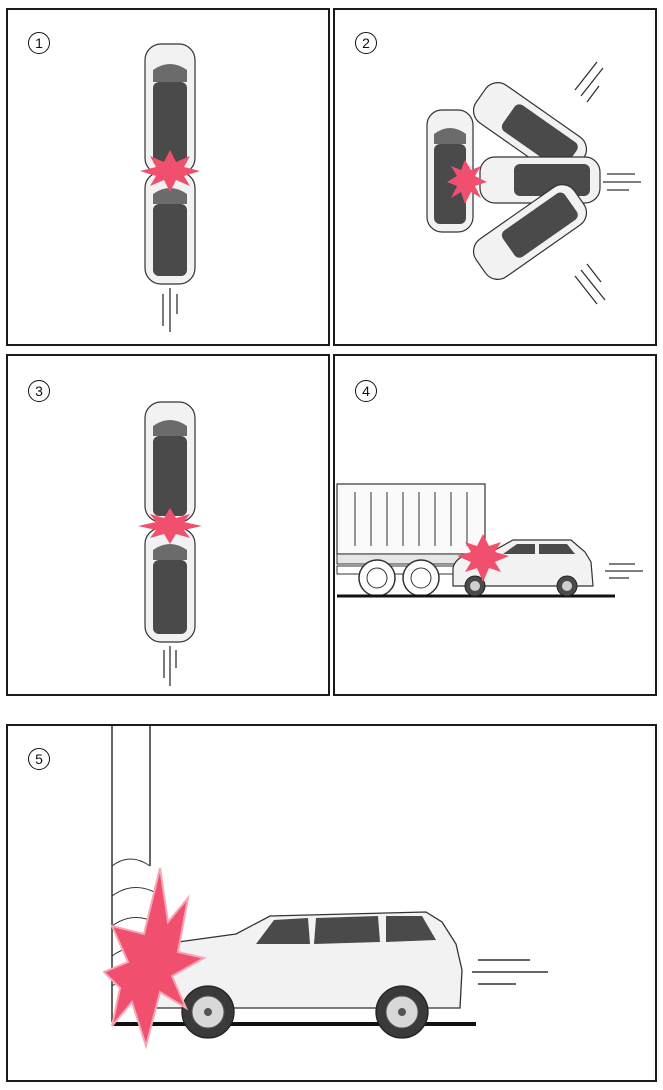  Describe the element at coordinates (489, 540) in the screenshot. I see `panel-4-illustration` at that location.